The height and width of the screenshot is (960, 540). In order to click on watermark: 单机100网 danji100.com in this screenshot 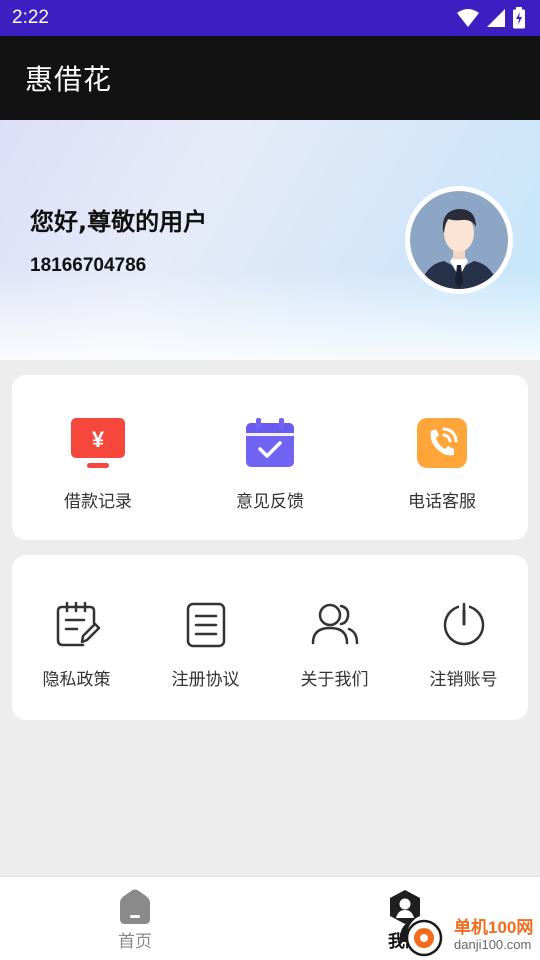, I will do `click(463, 935)`.